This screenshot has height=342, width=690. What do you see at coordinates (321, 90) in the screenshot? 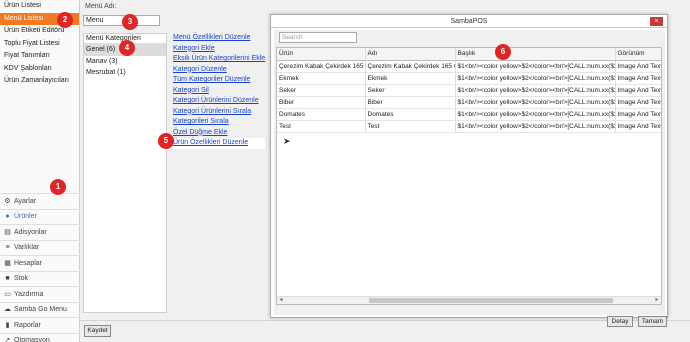
I see `cell-product: Seker` at bounding box center [321, 90].